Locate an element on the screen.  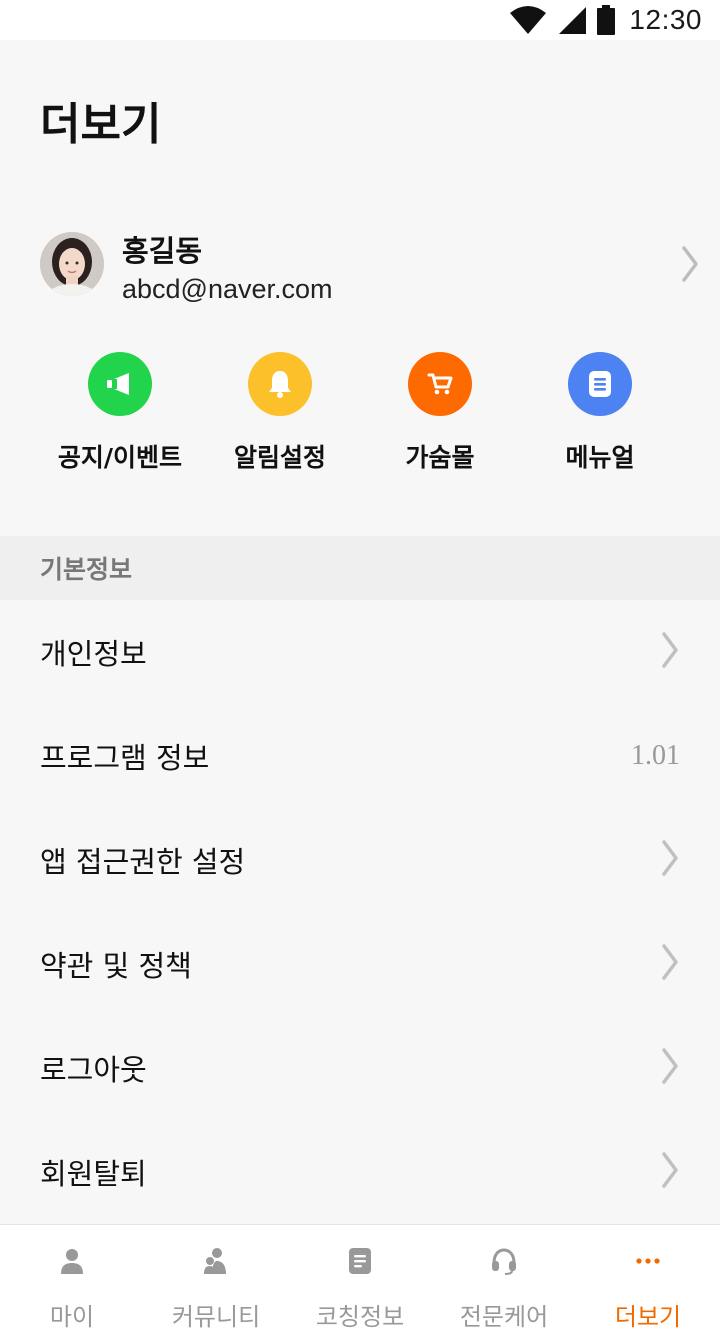
profile-name: 홍길동 is located at coordinates (162, 251).